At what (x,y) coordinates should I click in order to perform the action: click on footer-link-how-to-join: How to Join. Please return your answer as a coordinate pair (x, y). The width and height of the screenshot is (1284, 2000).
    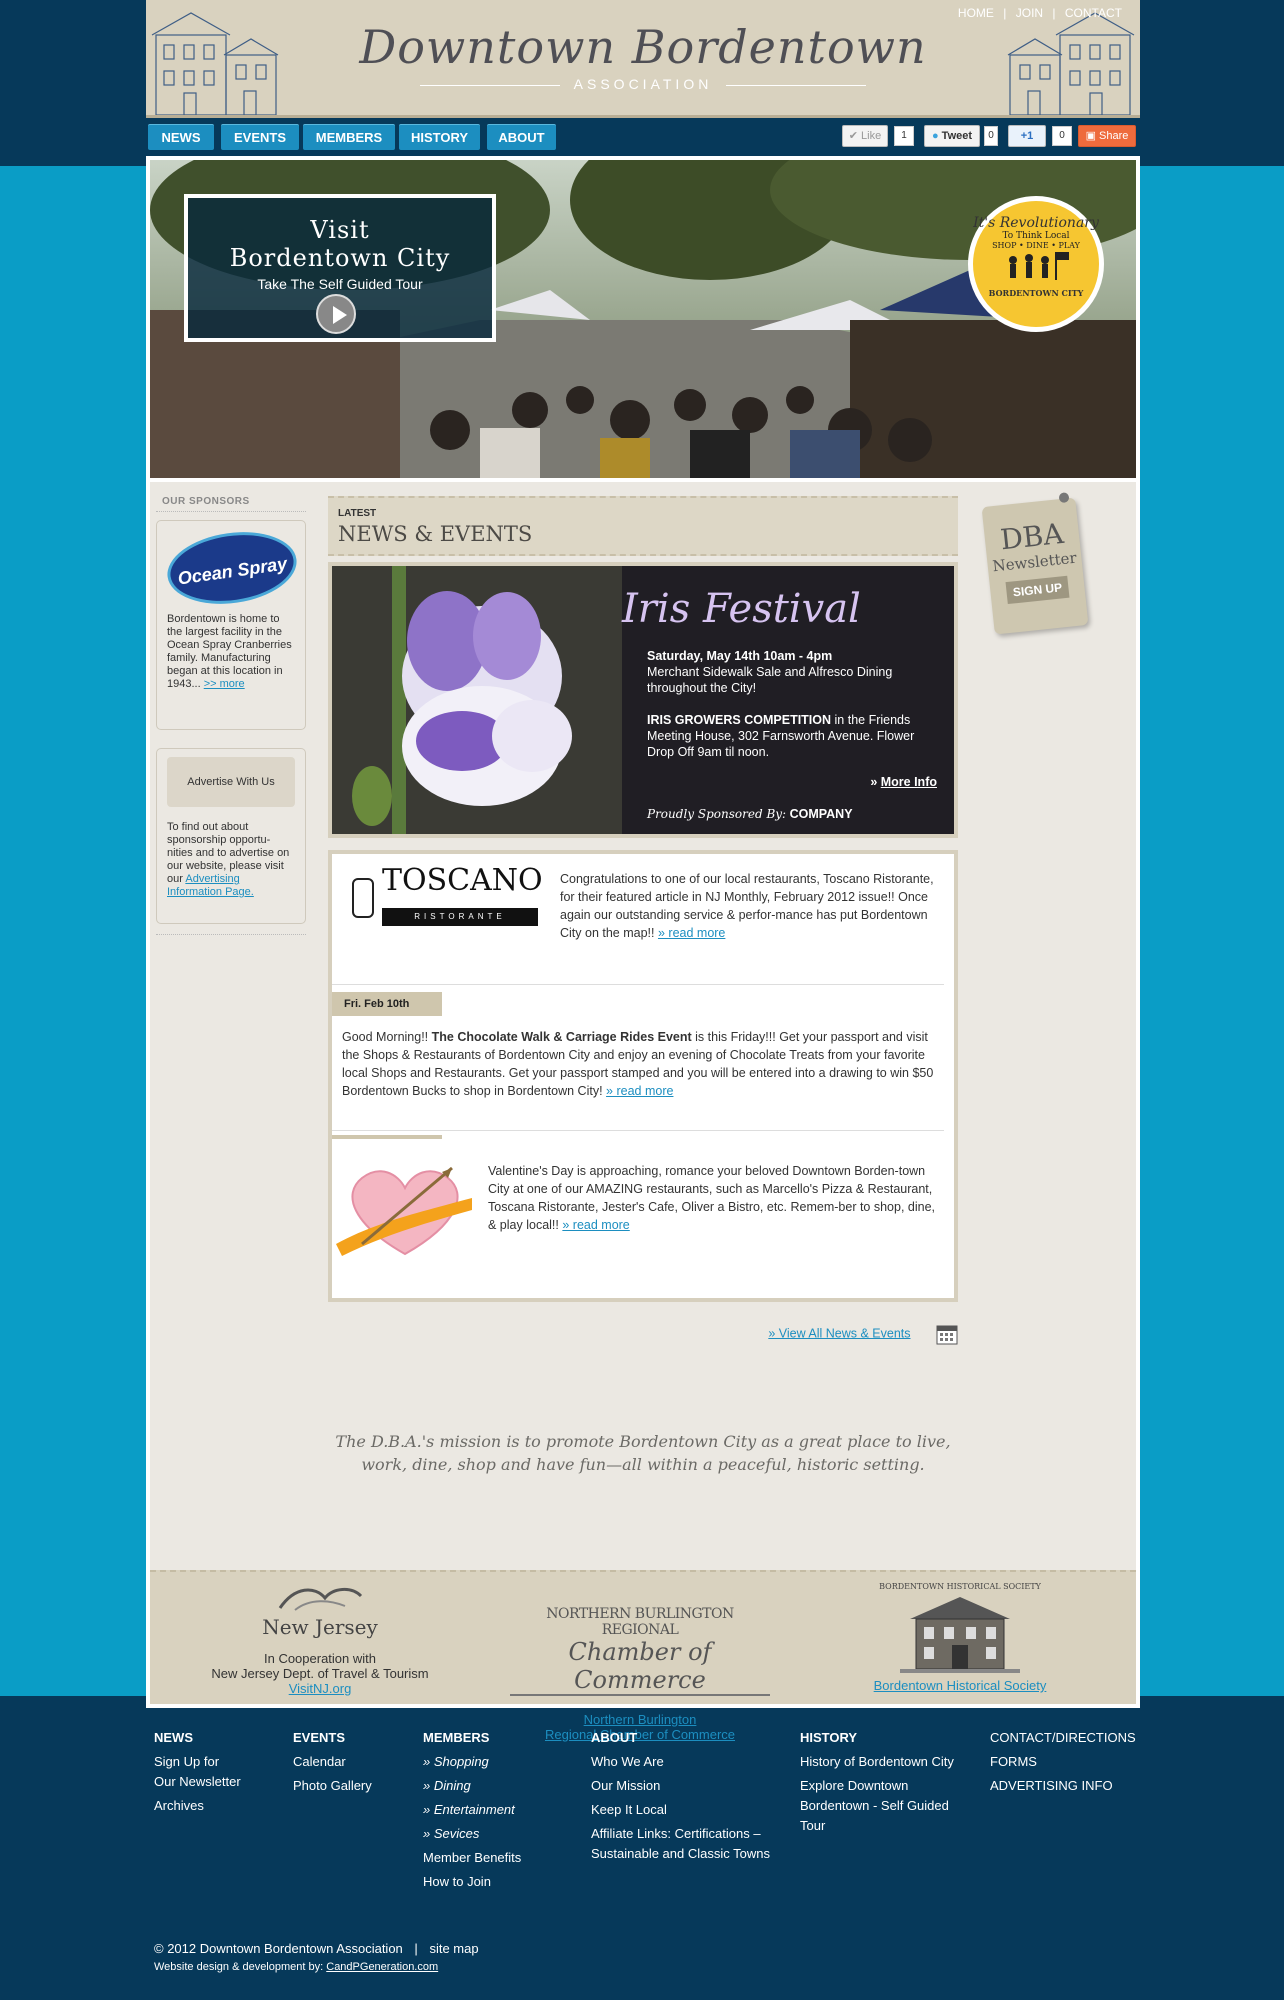
    Looking at the image, I should click on (472, 1882).